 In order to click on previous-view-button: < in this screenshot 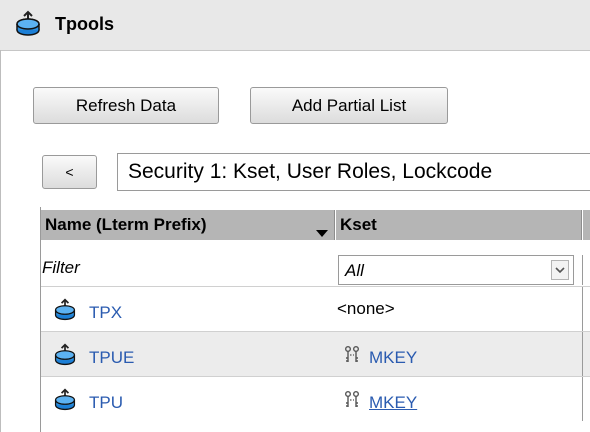, I will do `click(69, 172)`.